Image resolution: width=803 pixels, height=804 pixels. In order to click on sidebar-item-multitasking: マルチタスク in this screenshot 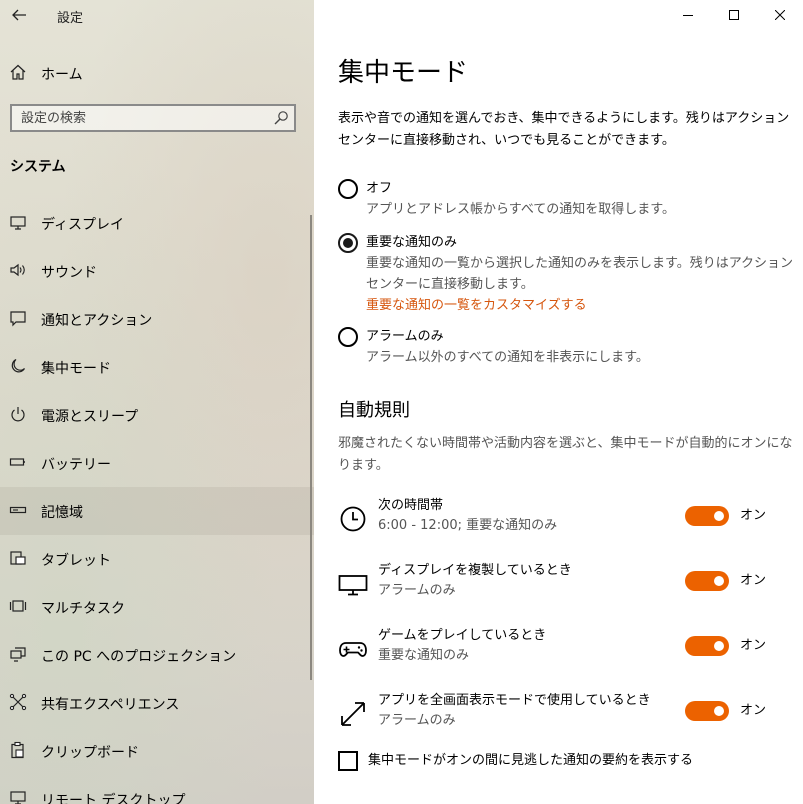, I will do `click(157, 607)`.